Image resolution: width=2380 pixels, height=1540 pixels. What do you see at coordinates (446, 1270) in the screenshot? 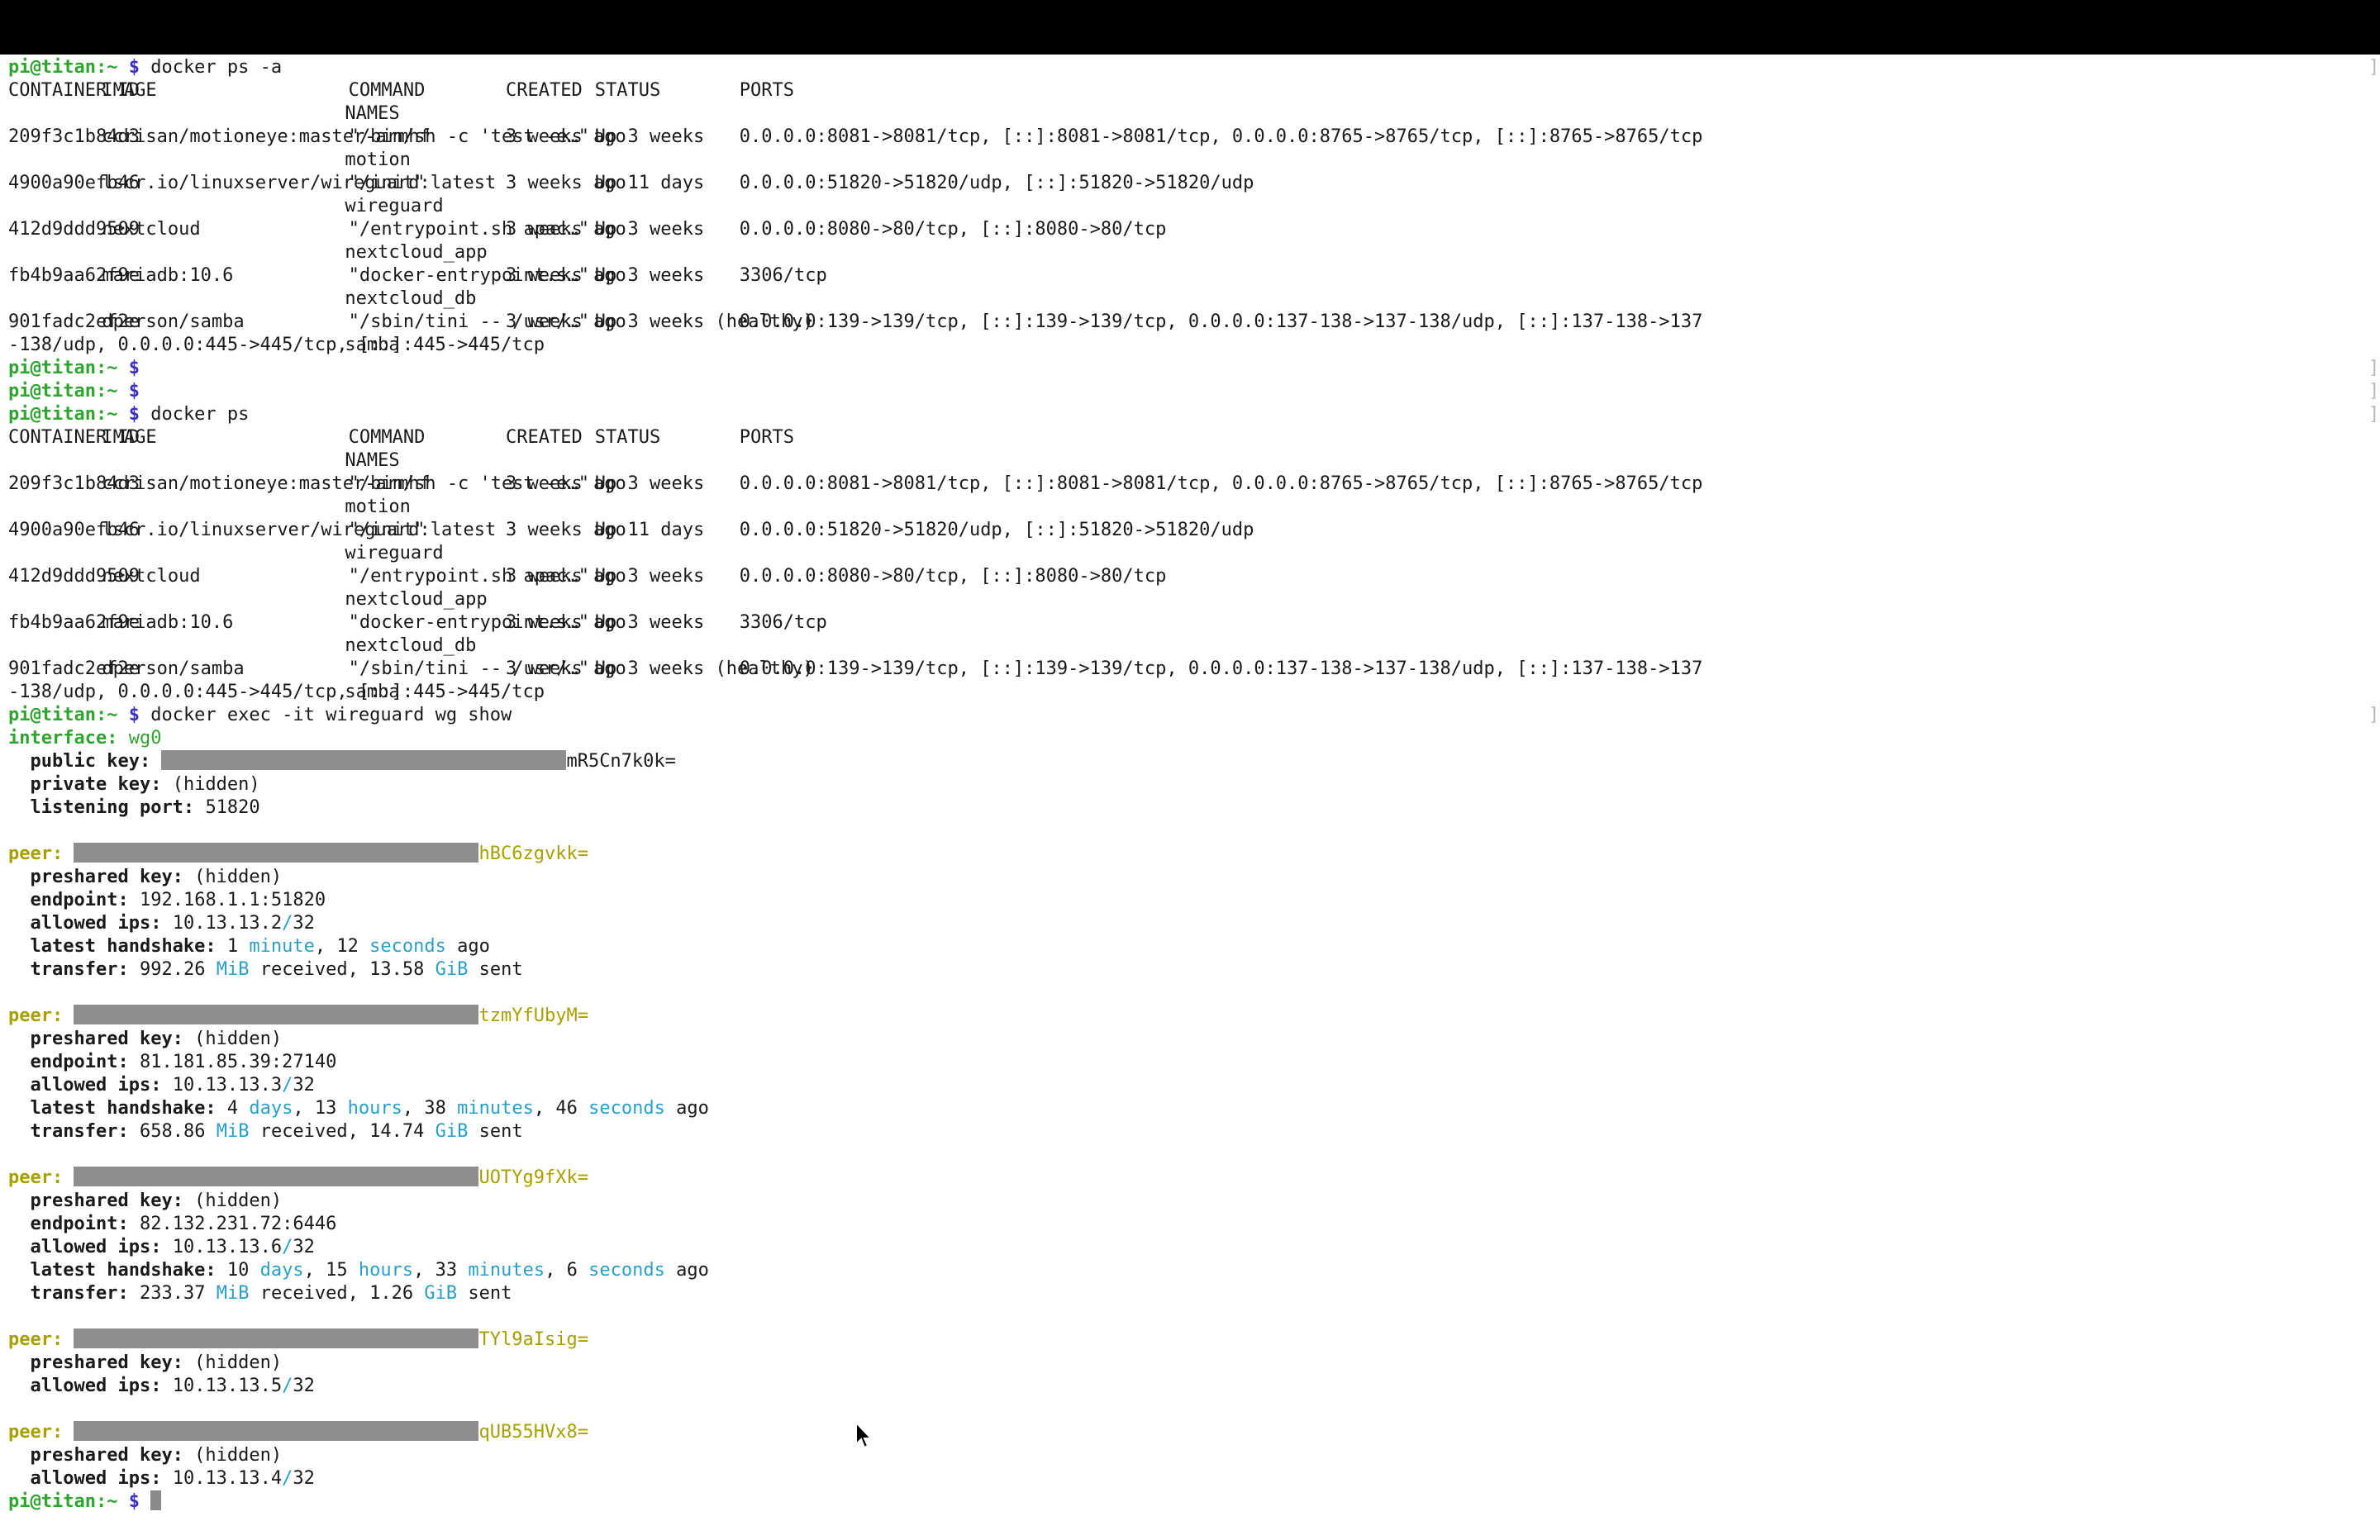
I see `handshake-number: 33` at bounding box center [446, 1270].